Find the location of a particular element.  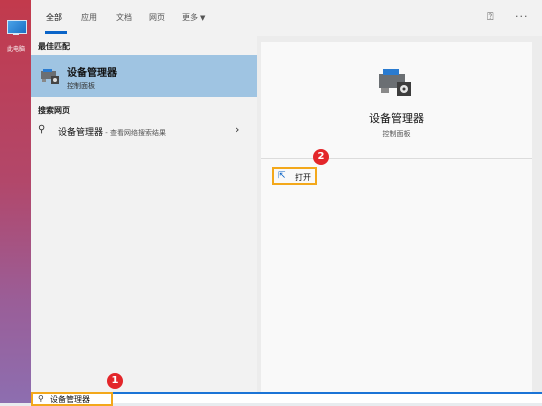

tab-more: 更多 ▼ is located at coordinates (193, 17).